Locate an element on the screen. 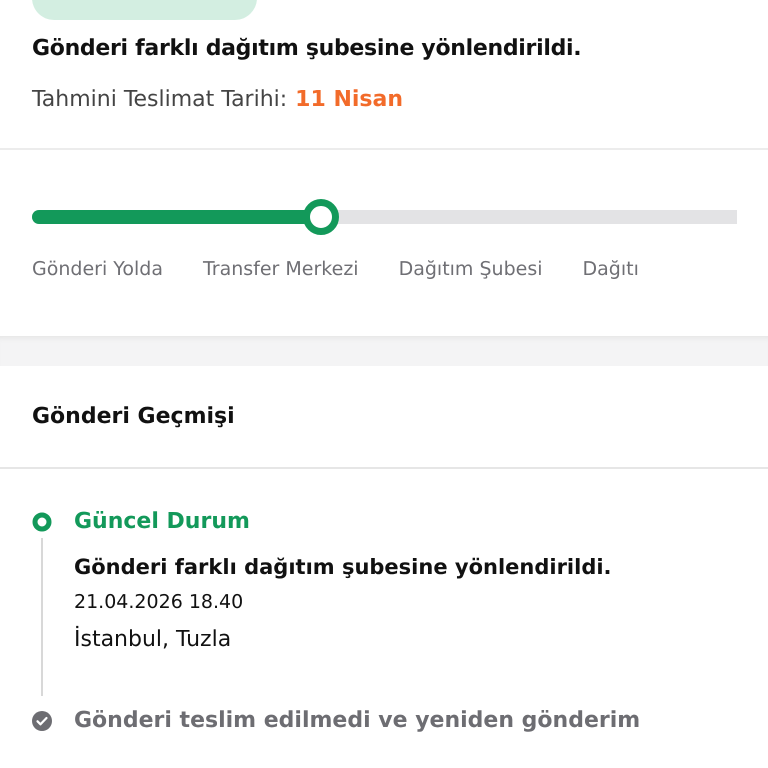  status-message: Gönderi farklı dağıtım şubesine yönlendirildi. is located at coordinates (307, 48).